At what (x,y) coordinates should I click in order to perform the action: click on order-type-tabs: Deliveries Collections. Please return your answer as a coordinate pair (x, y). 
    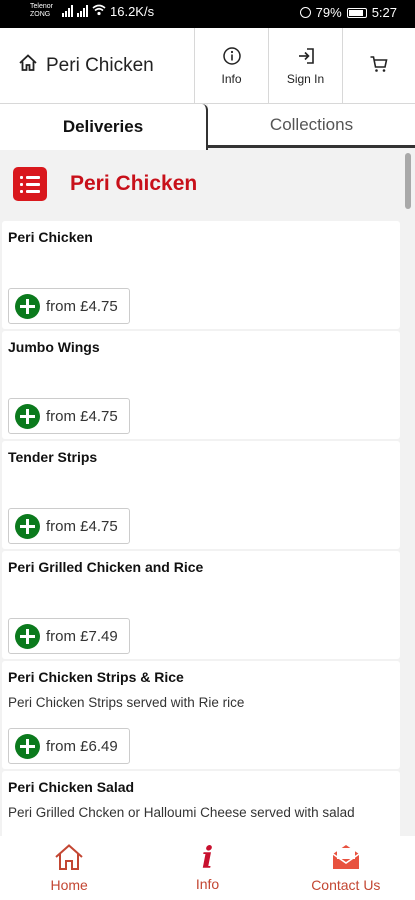
    Looking at the image, I should click on (207, 127).